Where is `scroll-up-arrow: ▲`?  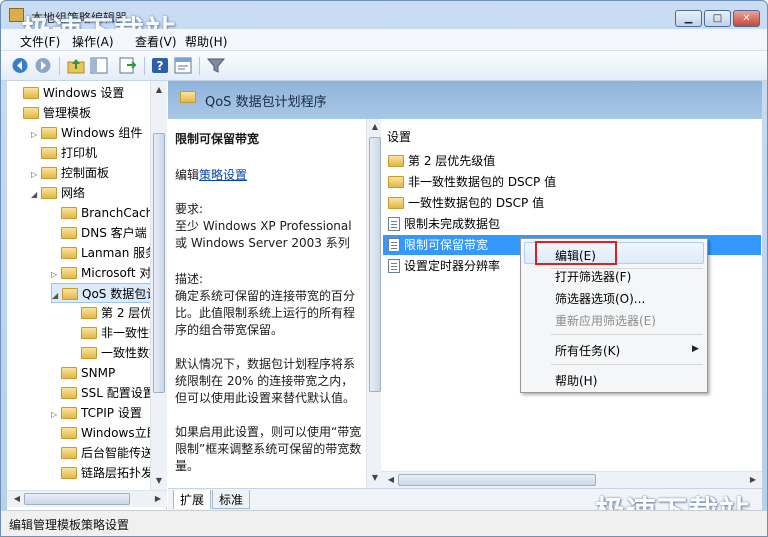 scroll-up-arrow: ▲ is located at coordinates (159, 89).